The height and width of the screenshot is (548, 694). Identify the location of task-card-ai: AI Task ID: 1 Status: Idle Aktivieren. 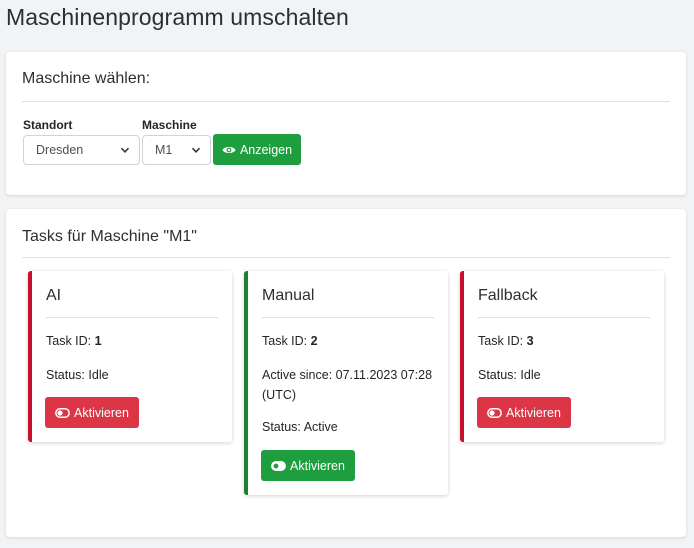
(130, 356).